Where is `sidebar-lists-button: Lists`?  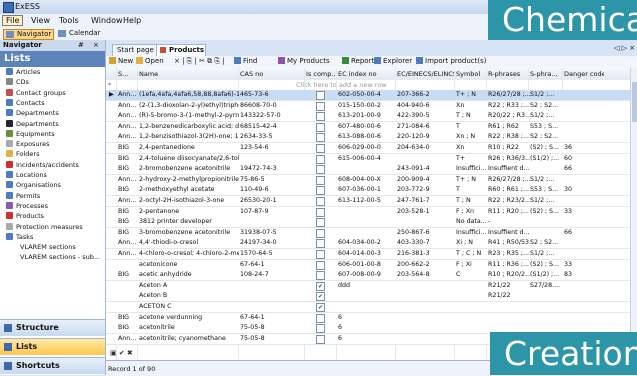
sidebar-lists-button: Lists is located at coordinates (52, 346).